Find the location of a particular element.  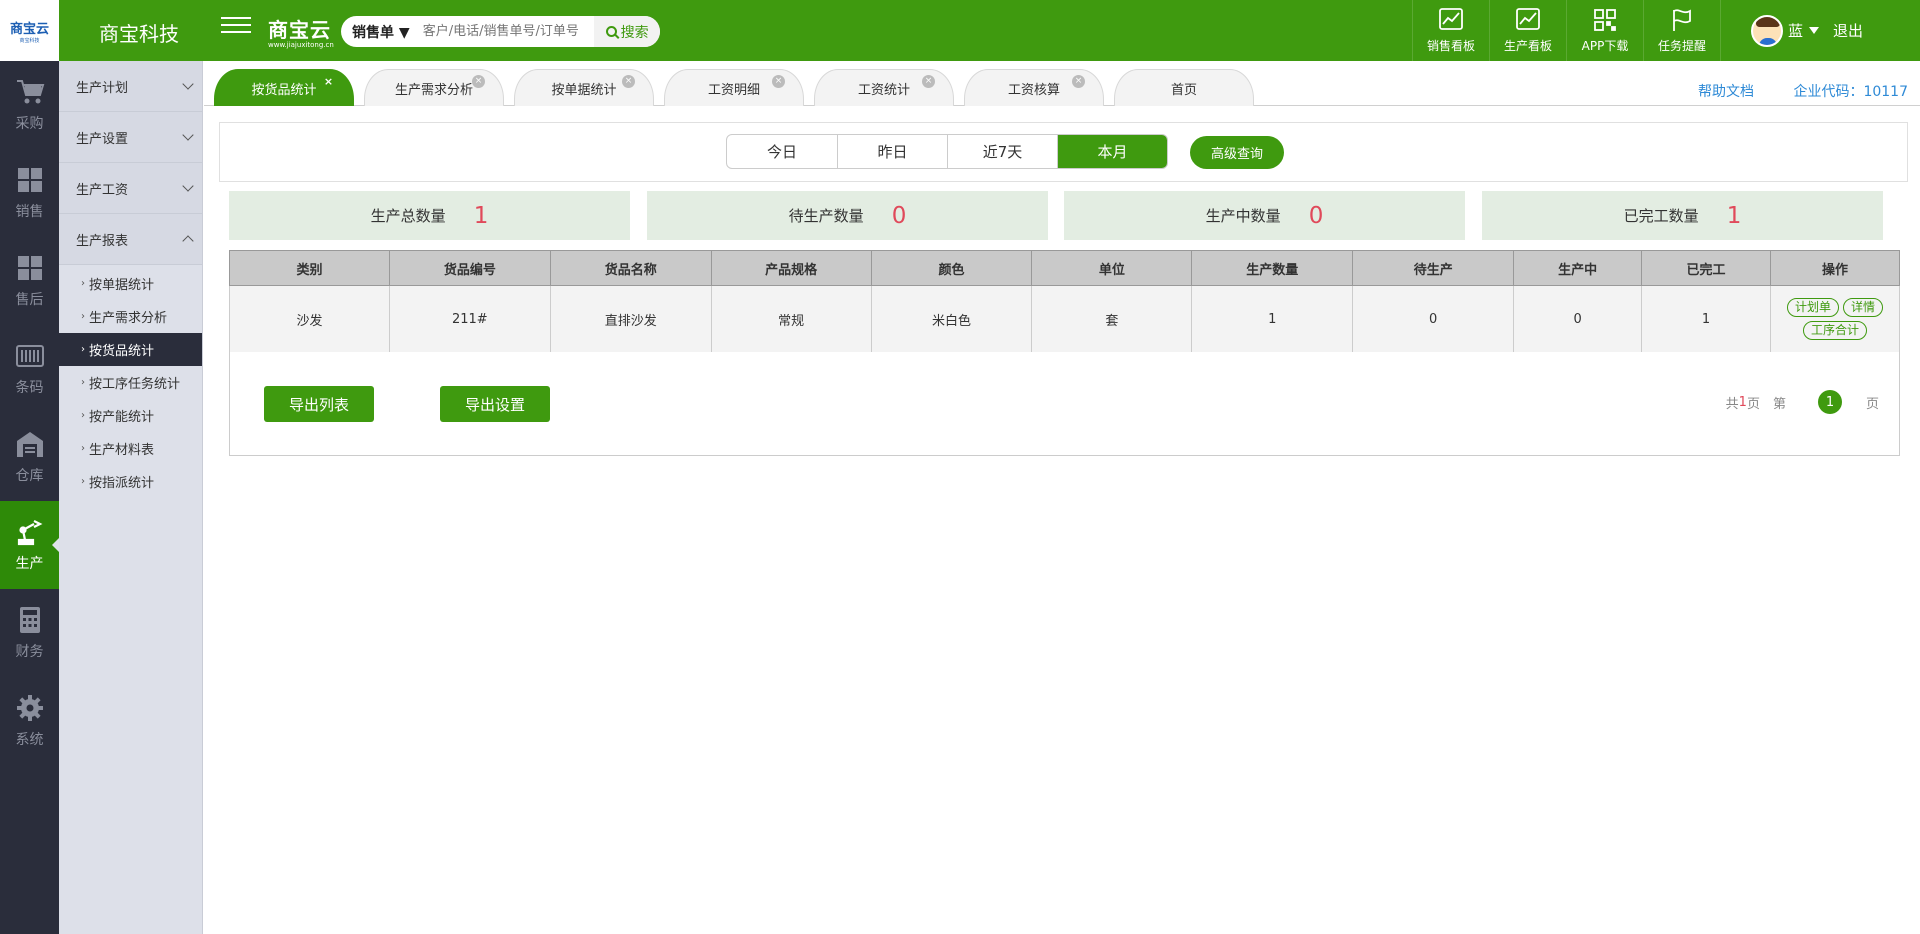

subnav-item-material-list: › 生产材料表 is located at coordinates (130, 448).